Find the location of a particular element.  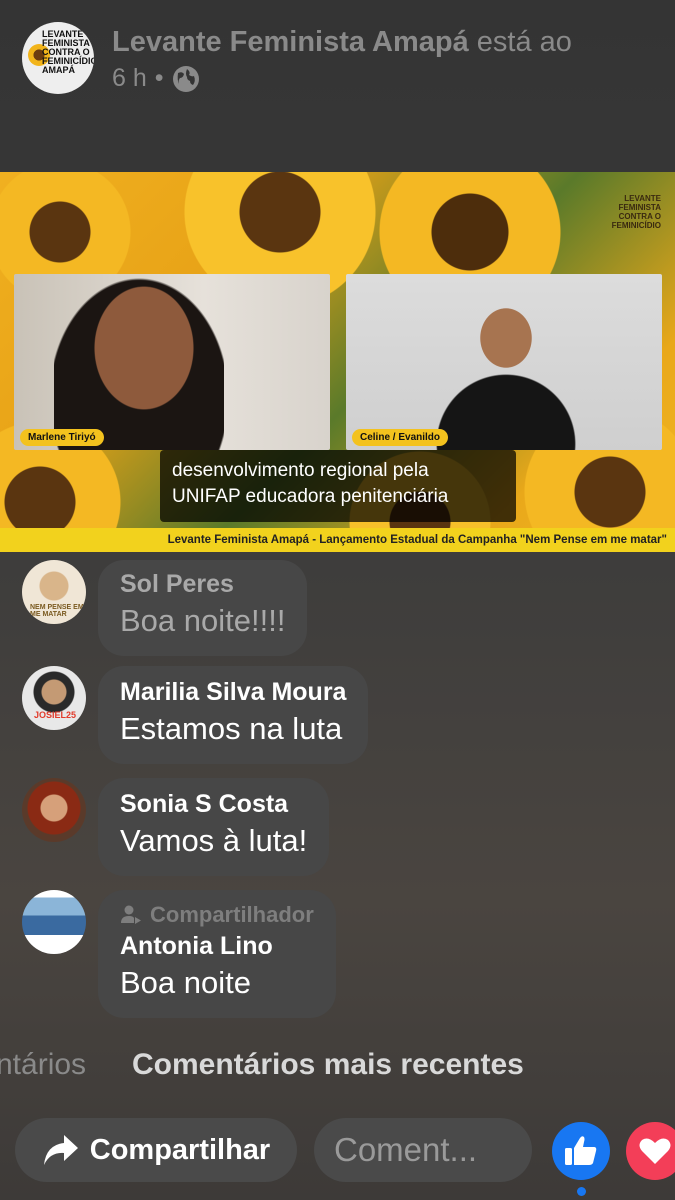

comment-text: Boa noite is located at coordinates (185, 982).